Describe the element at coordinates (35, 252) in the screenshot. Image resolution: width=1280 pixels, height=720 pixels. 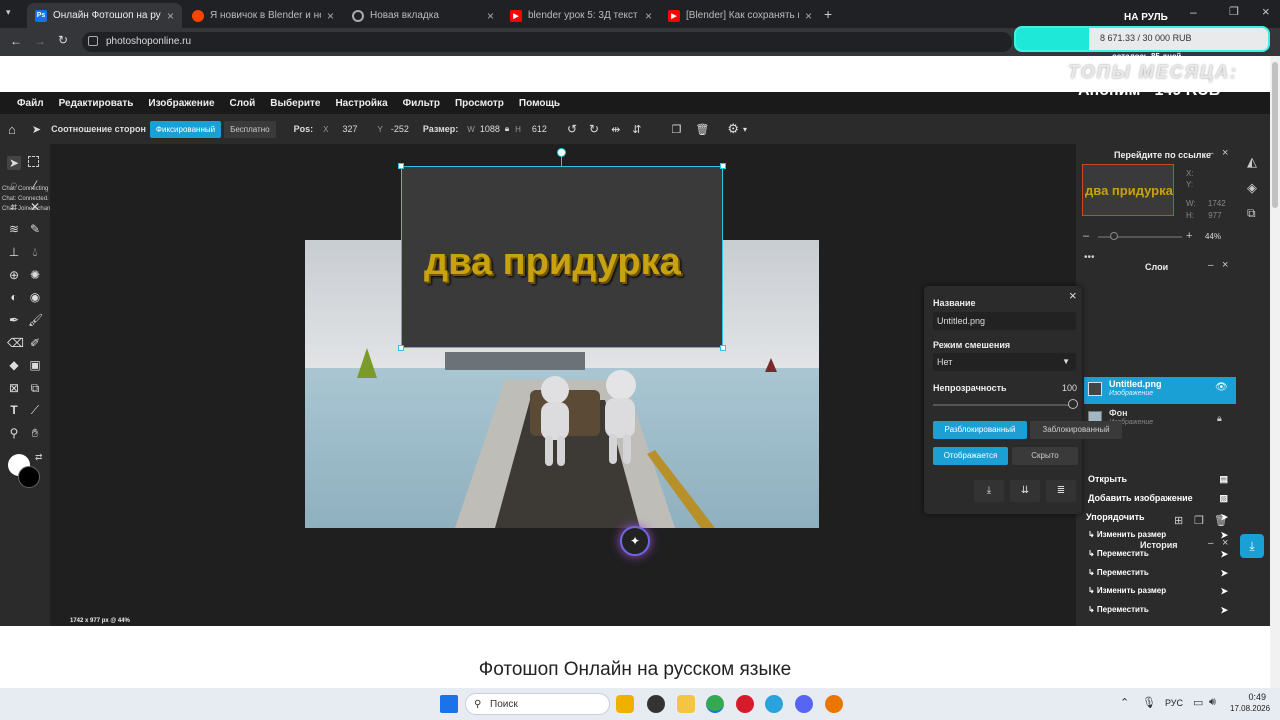
I see `blur-icon: 💧︎` at that location.